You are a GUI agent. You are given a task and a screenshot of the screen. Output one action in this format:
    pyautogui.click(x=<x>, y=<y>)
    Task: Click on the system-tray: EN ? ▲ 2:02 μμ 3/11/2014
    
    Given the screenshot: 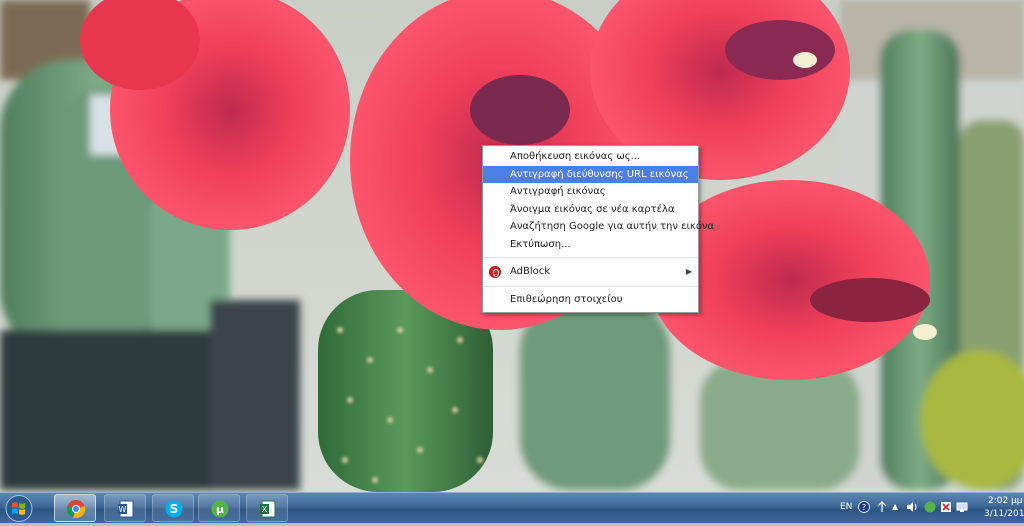 What is the action you would take?
    pyautogui.click(x=924, y=508)
    